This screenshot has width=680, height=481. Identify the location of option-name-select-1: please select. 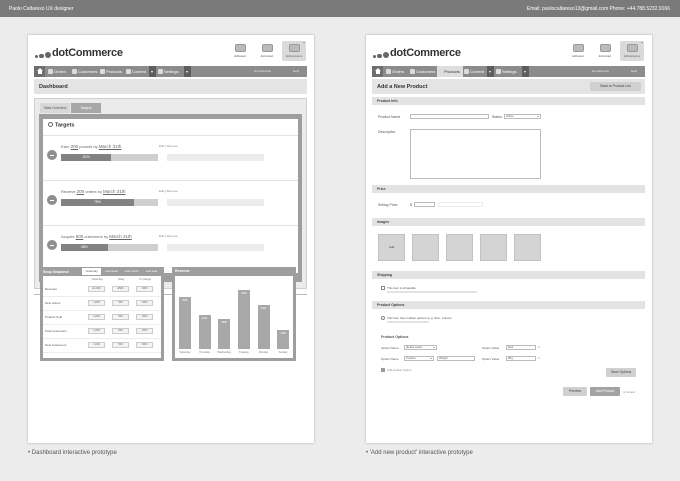
(420, 347).